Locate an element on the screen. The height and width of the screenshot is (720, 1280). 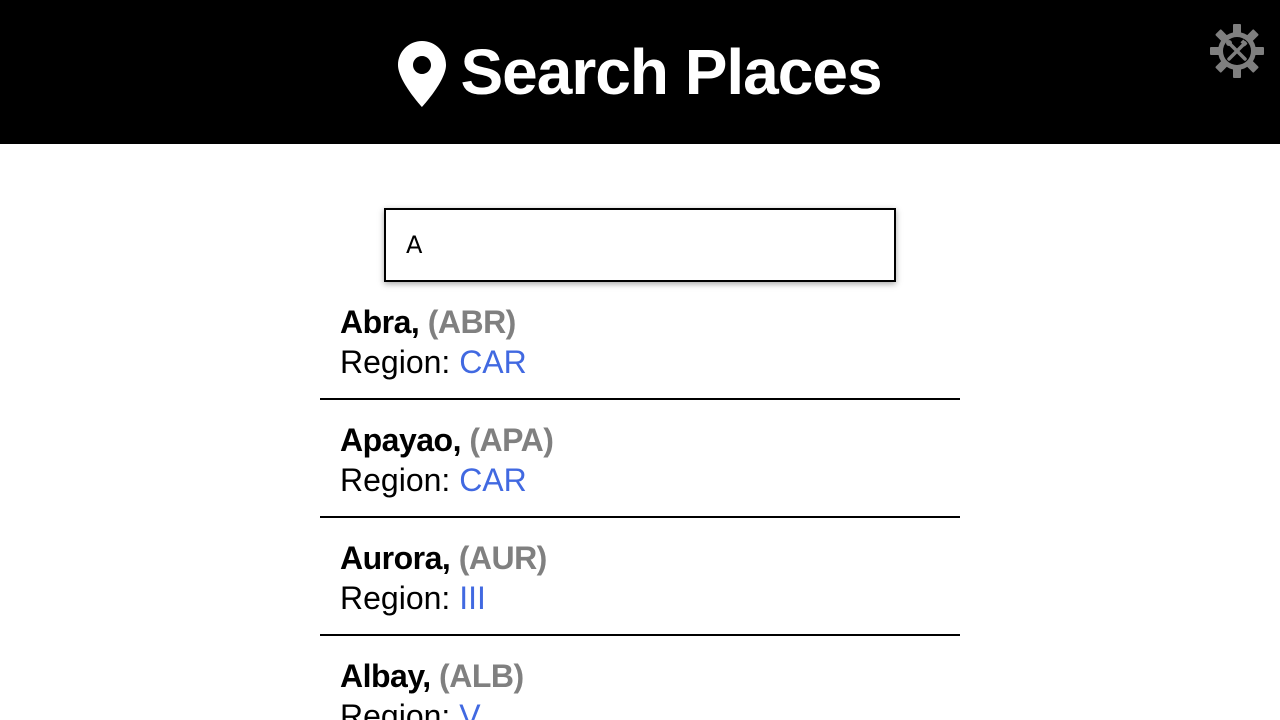
place-title: Albay, (ALB) is located at coordinates (640, 676).